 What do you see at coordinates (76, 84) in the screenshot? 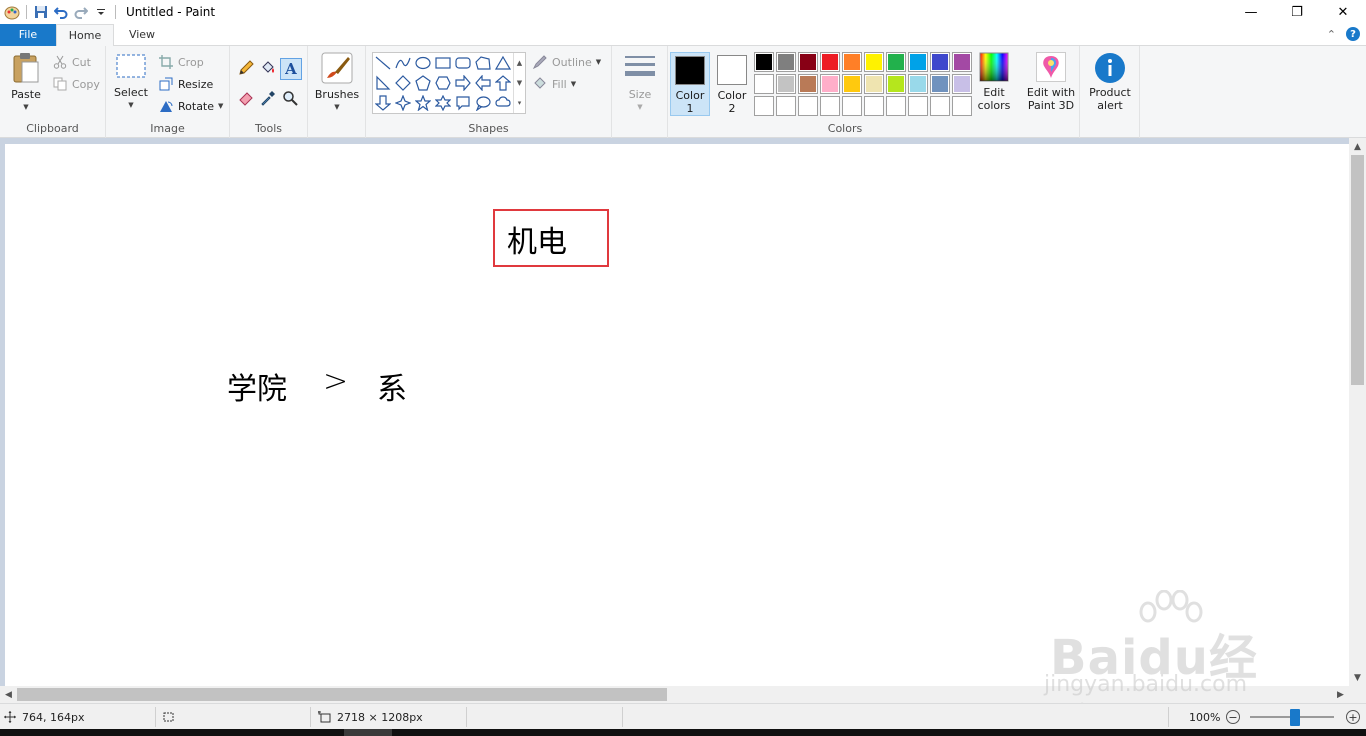
I see `copy-button: Copy` at bounding box center [76, 84].